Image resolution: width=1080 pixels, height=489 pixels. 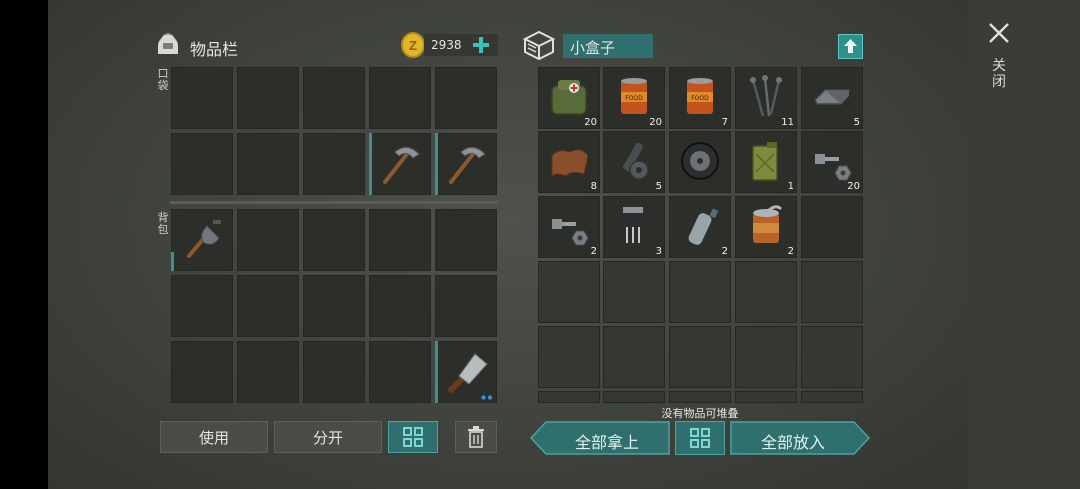 What do you see at coordinates (1024, 244) in the screenshot?
I see `right-side-bar` at bounding box center [1024, 244].